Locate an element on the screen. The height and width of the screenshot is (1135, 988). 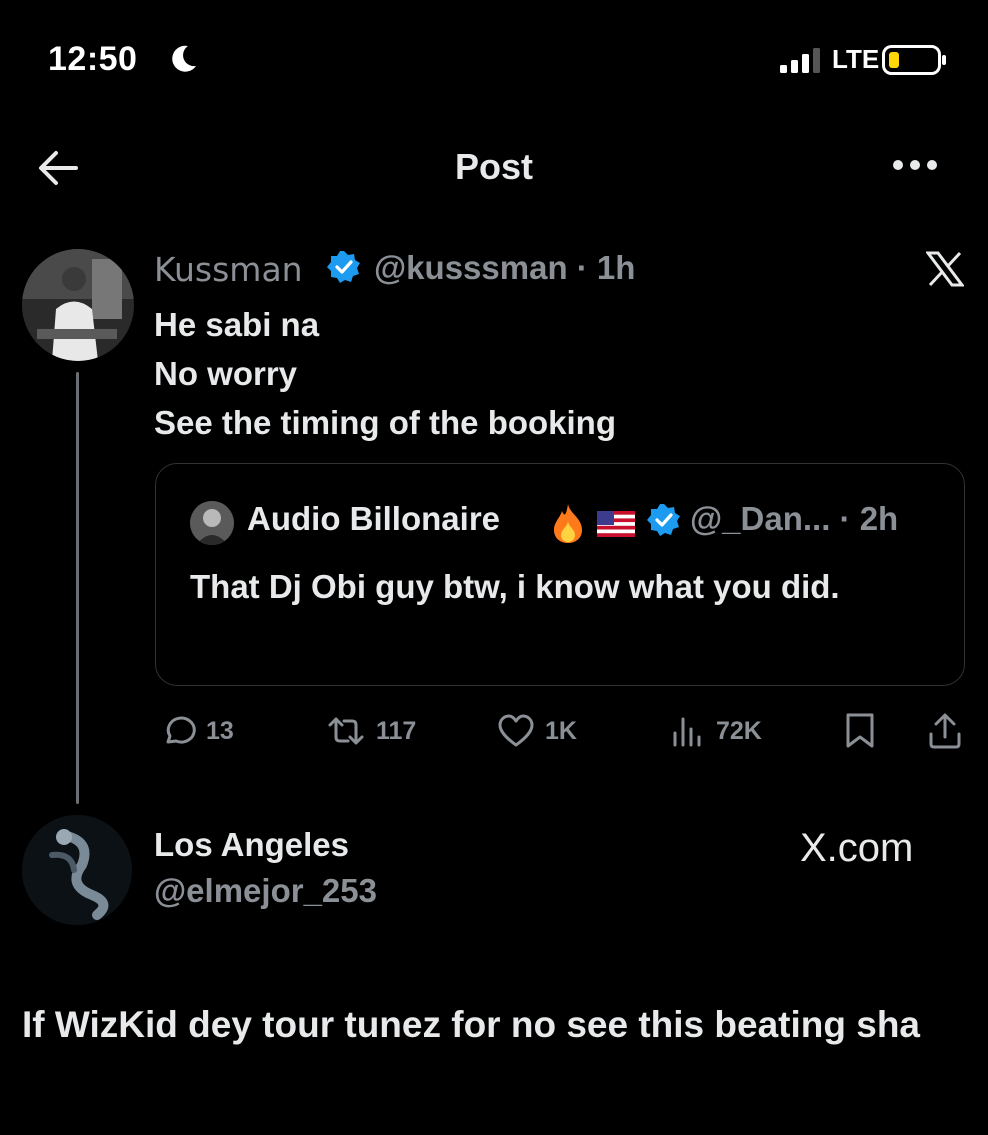
tweet-line: He sabi na is located at coordinates (237, 324).